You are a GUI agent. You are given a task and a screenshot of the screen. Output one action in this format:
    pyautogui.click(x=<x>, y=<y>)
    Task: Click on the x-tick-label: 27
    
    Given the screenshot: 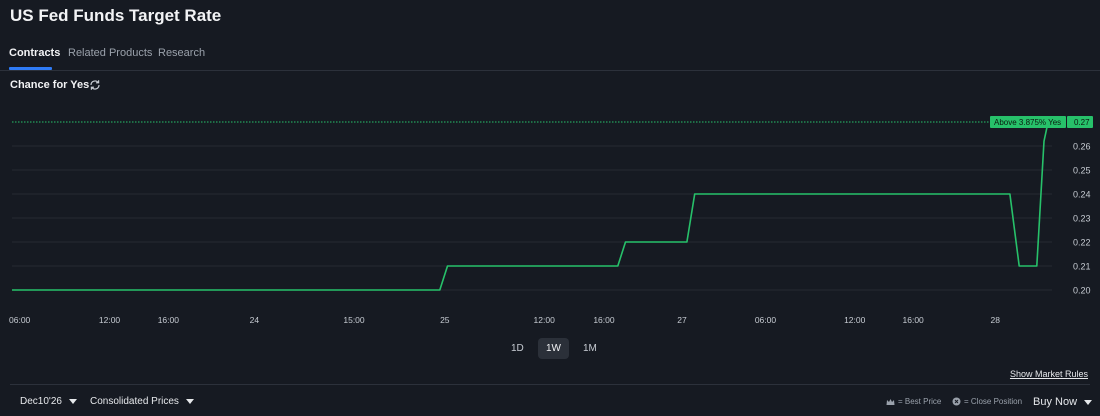 What is the action you would take?
    pyautogui.click(x=682, y=320)
    